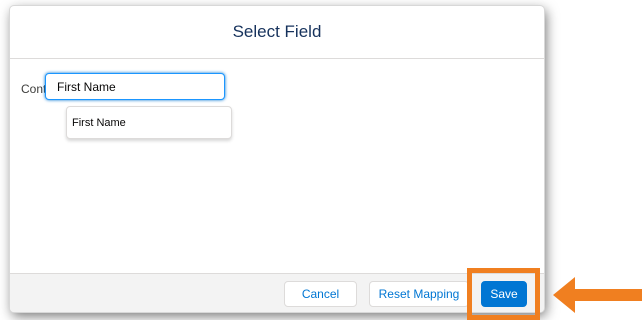 The height and width of the screenshot is (320, 642). I want to click on modal-header: Select Field, so click(277, 32).